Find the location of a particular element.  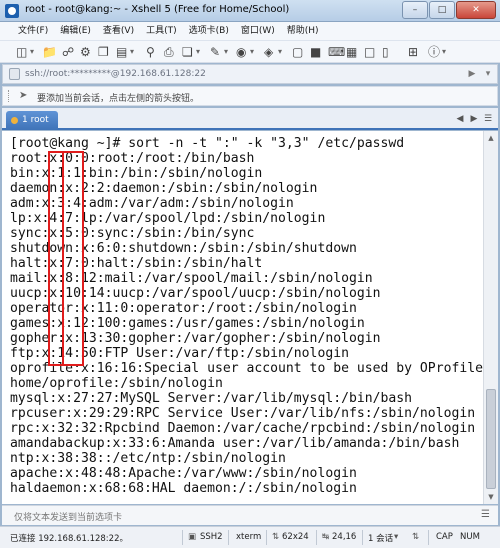

new-session-dropdown-icon: ▾ is located at coordinates (32, 52).